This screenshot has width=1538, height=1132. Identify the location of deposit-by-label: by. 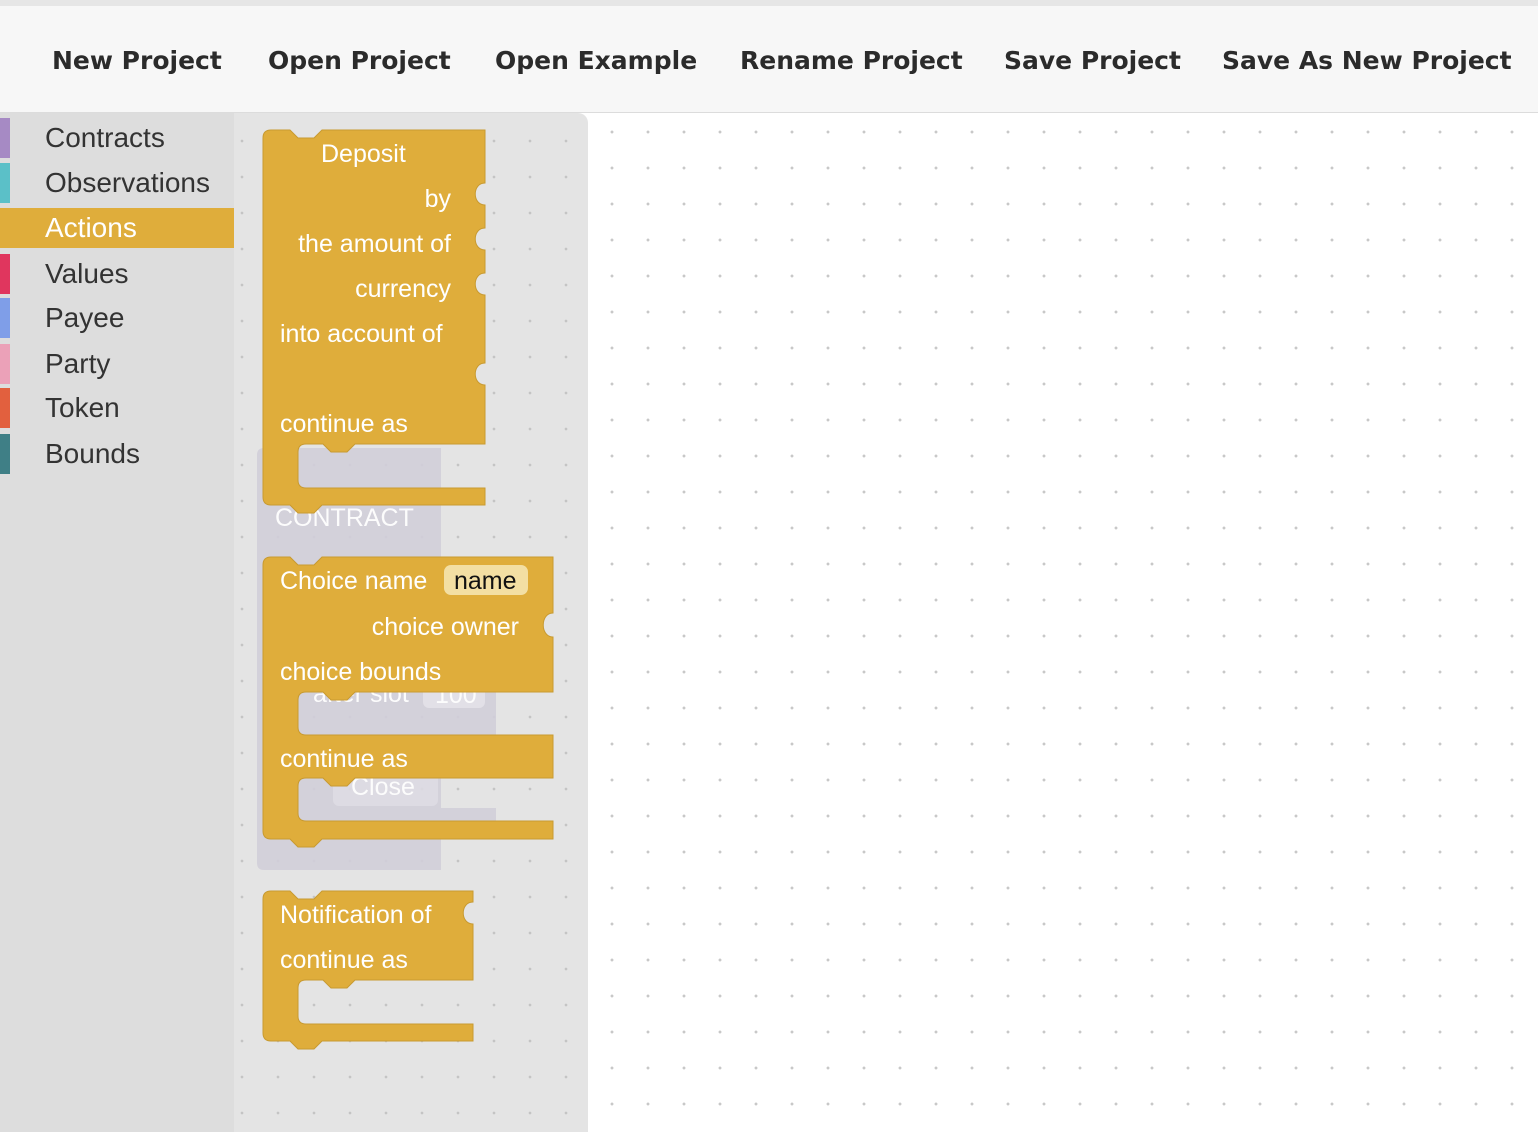
(438, 199).